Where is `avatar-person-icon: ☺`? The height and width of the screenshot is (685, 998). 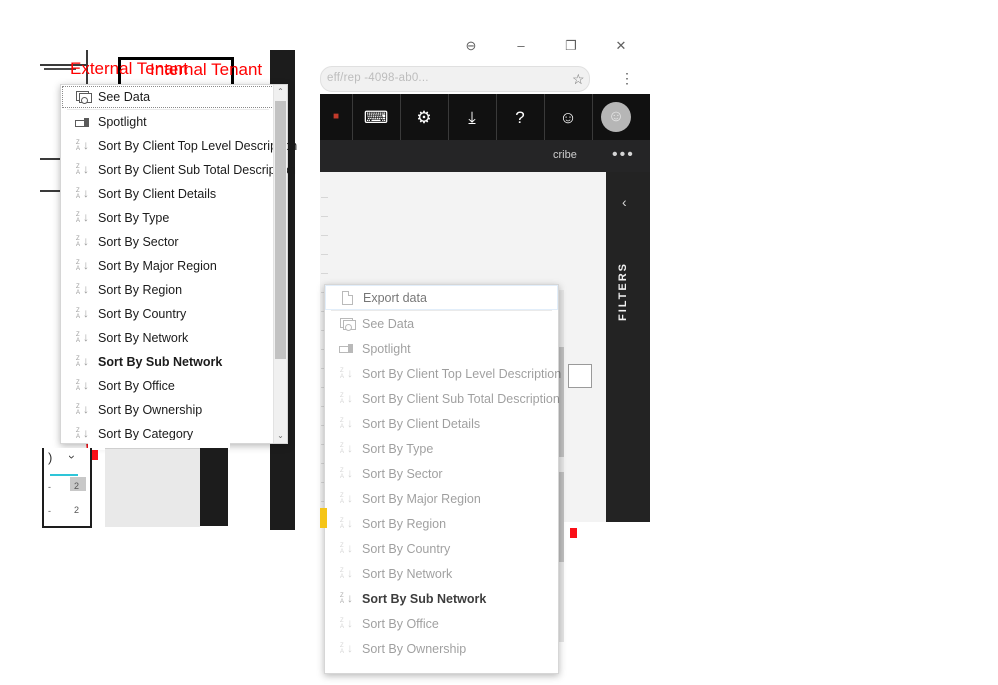
avatar-person-icon: ☺ is located at coordinates (616, 117).